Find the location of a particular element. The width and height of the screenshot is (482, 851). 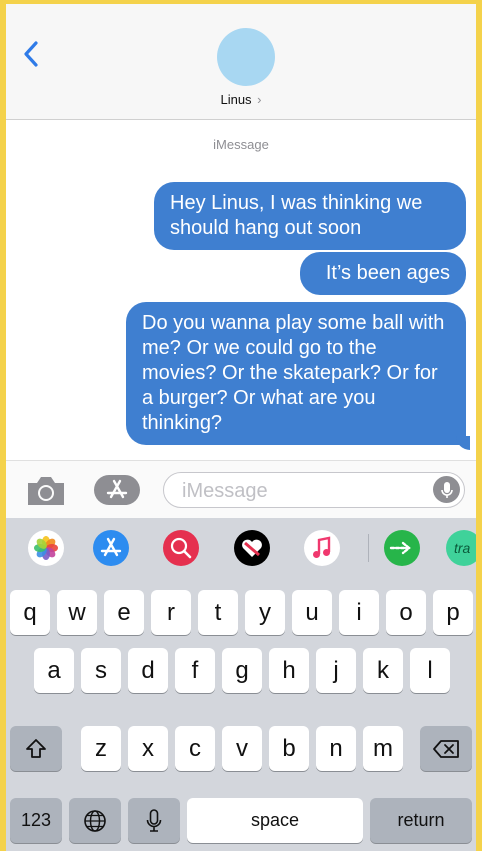

key-r: r is located at coordinates (171, 612).